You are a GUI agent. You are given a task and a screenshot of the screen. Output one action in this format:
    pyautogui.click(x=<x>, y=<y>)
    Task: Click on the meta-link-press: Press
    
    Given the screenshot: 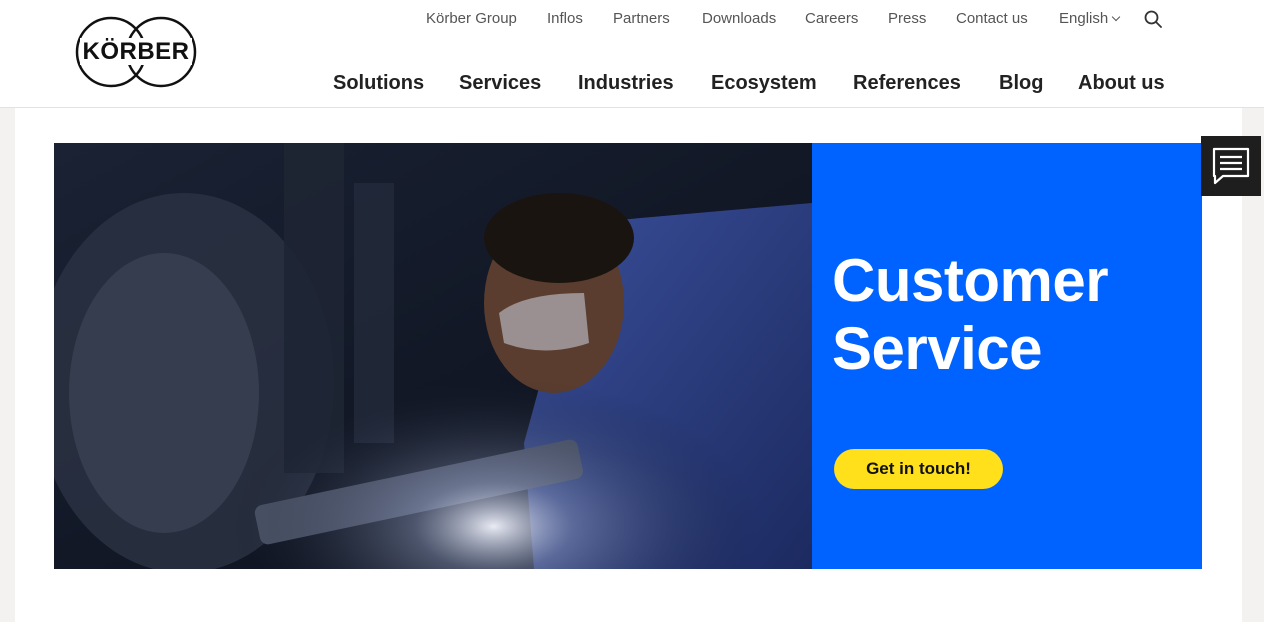 What is the action you would take?
    pyautogui.click(x=907, y=18)
    